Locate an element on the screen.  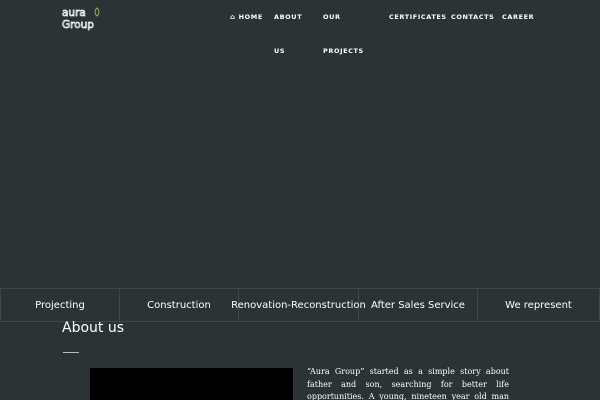
nav-about-label: ABOUT US is located at coordinates (288, 34).